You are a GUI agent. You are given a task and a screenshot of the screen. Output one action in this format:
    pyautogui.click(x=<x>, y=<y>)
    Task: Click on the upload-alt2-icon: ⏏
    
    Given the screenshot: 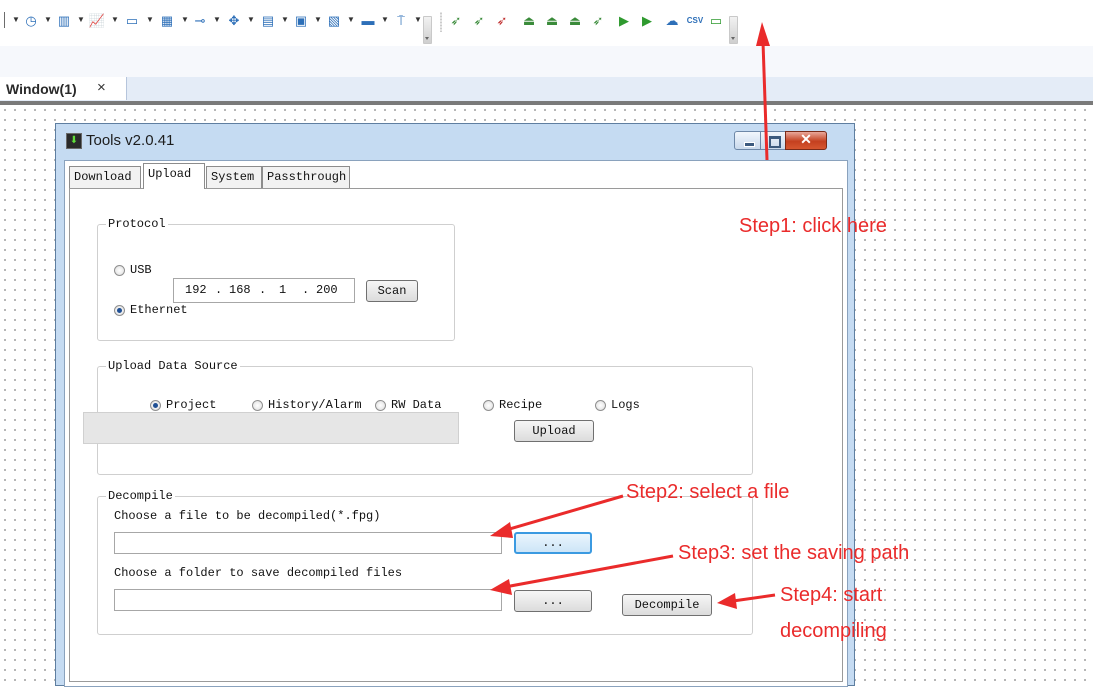 What is the action you would take?
    pyautogui.click(x=575, y=21)
    